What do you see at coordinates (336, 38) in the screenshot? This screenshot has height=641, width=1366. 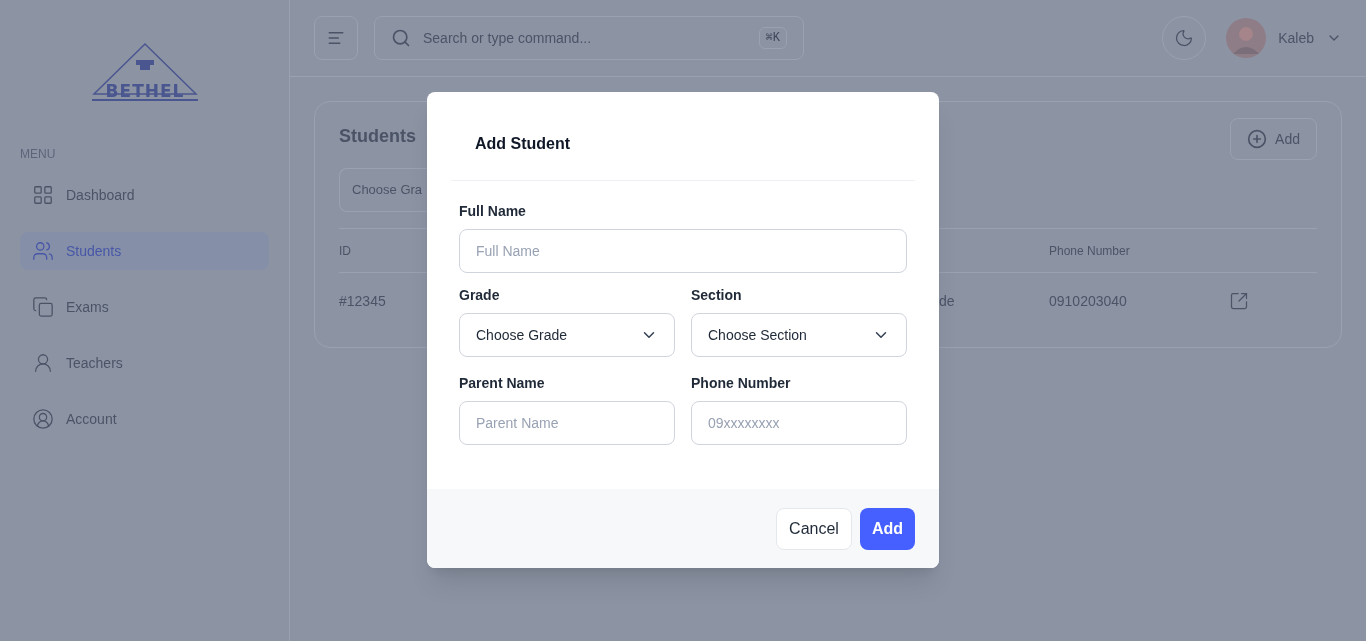 I see `menu-button` at bounding box center [336, 38].